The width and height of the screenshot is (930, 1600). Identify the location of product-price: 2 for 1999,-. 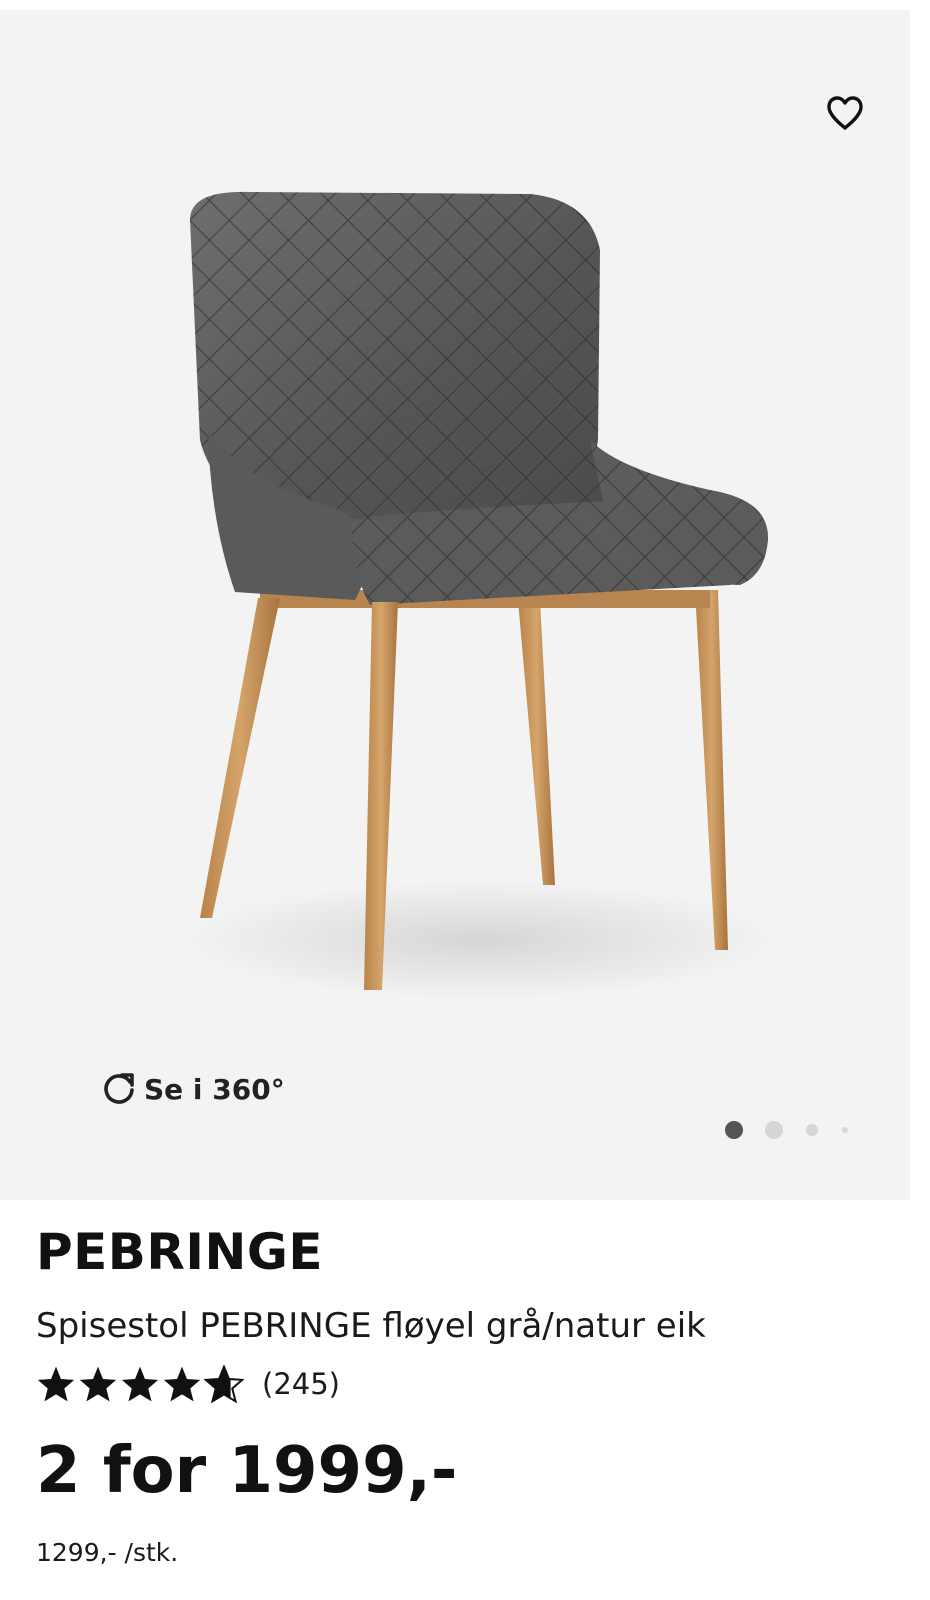
(247, 1471).